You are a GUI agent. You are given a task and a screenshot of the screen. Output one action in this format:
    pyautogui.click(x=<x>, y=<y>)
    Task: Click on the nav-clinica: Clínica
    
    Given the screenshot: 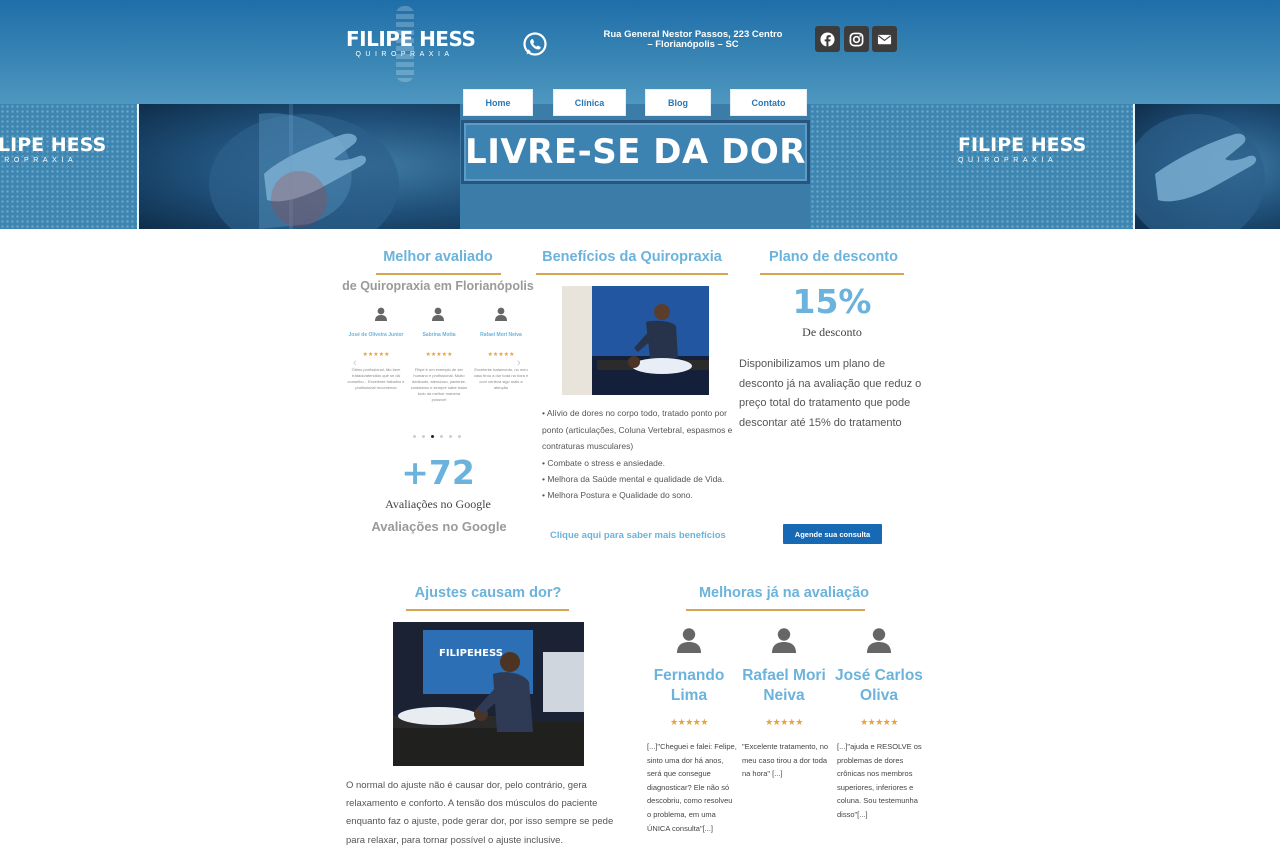 What is the action you would take?
    pyautogui.click(x=589, y=102)
    